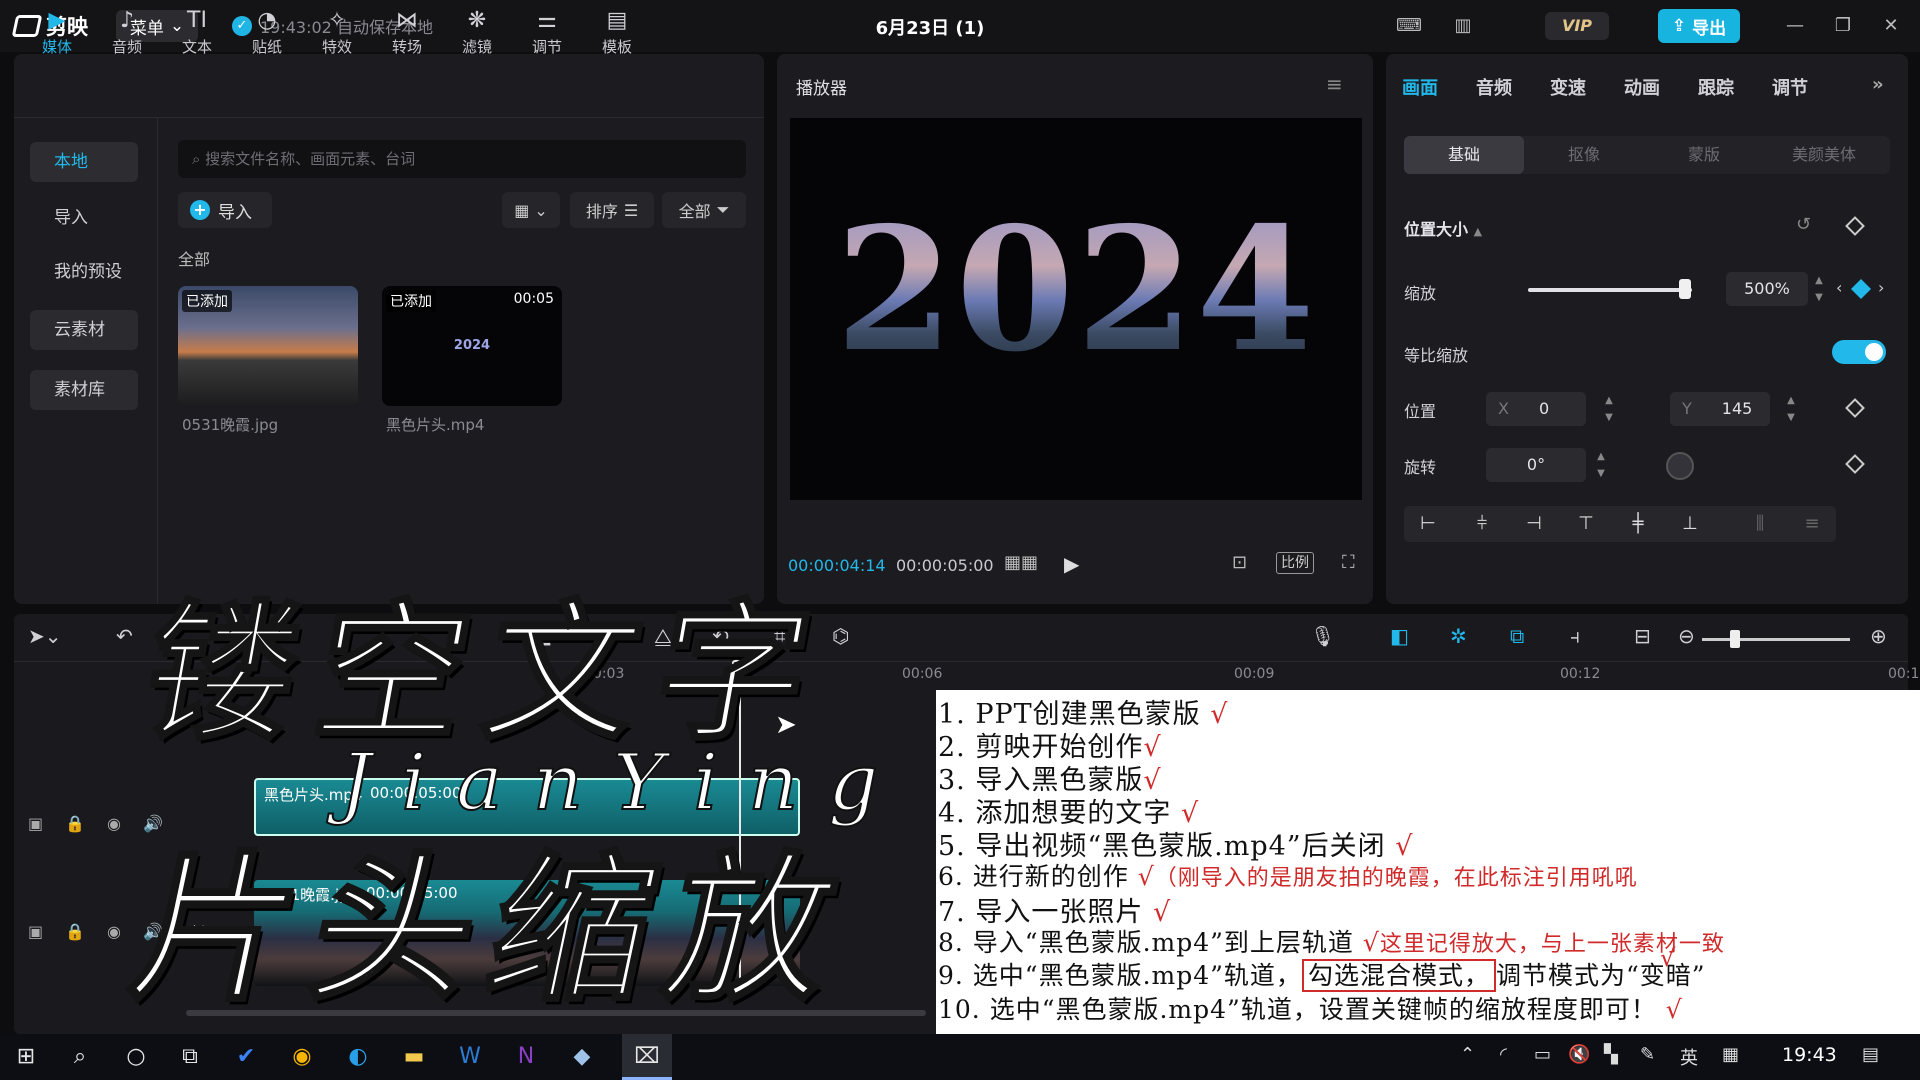 This screenshot has width=1920, height=1080. Describe the element at coordinates (84, 218) in the screenshot. I see `sidebar-item-import: 导入` at that location.